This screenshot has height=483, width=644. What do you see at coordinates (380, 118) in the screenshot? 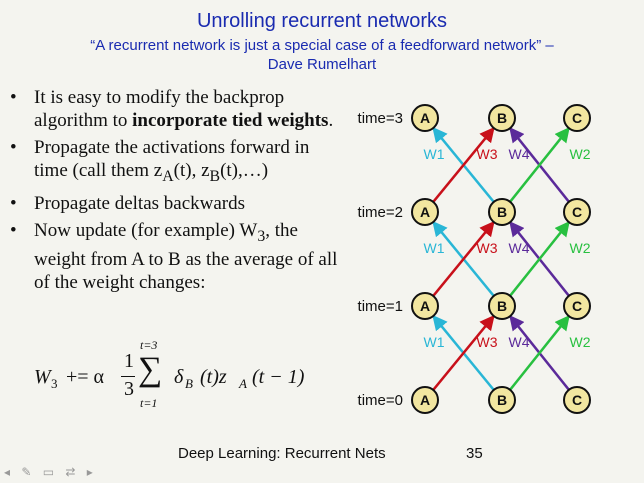
I see `time-label: time=3` at bounding box center [380, 118].